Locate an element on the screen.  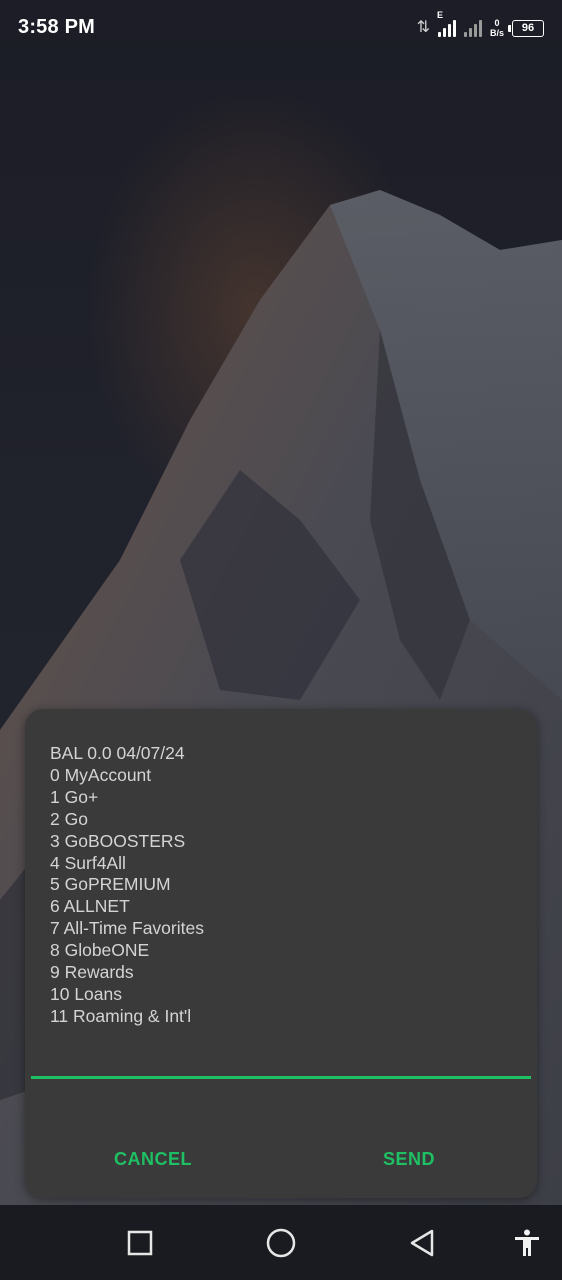
ussd-menu-item: 9 Rewards is located at coordinates (92, 972).